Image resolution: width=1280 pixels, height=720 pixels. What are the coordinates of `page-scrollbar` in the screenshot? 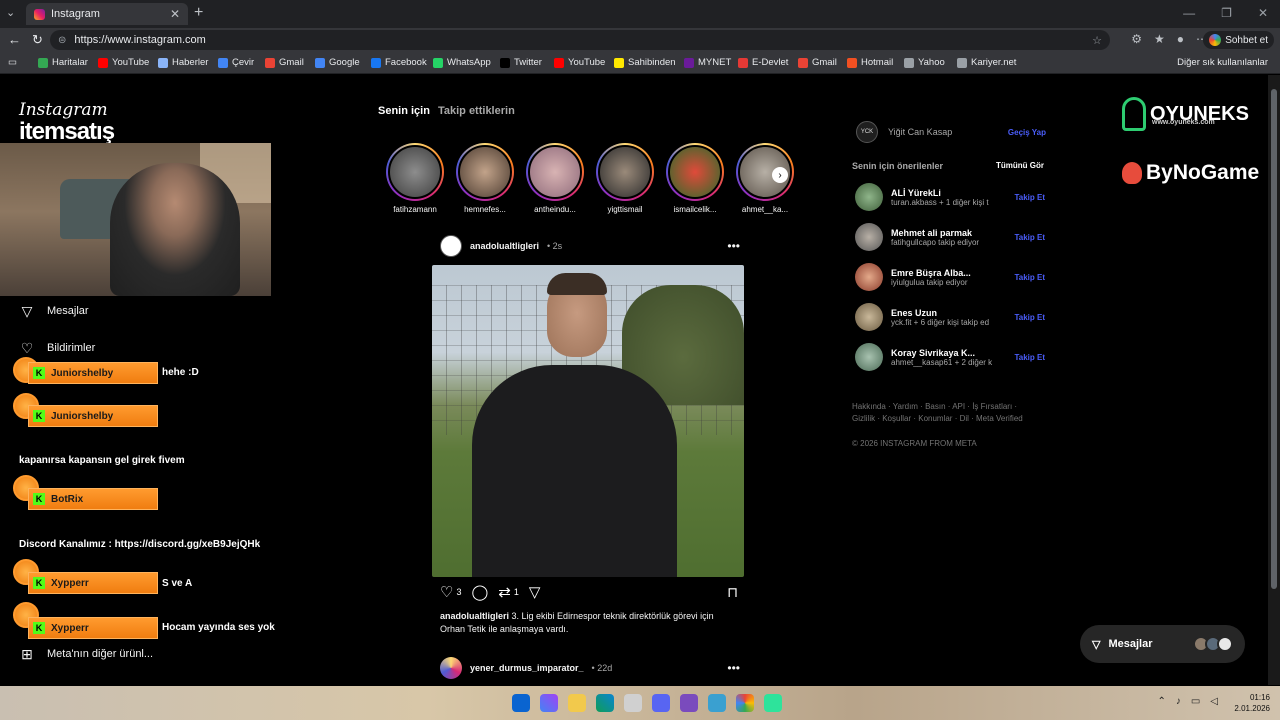 It's located at (1274, 380).